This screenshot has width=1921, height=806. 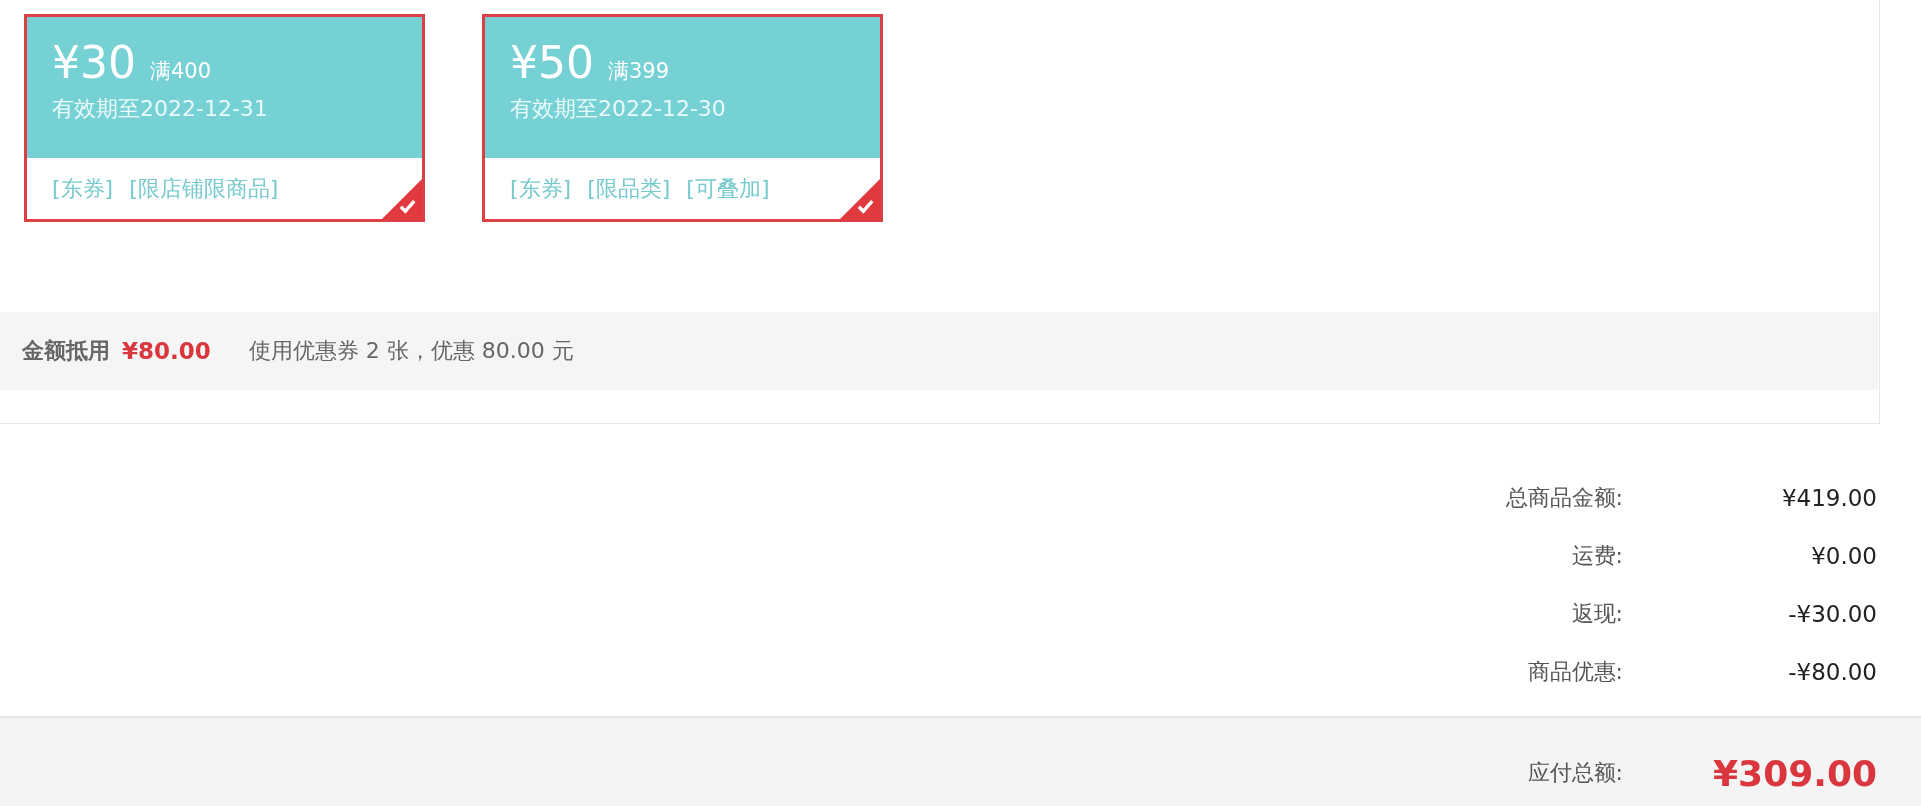 I want to click on deduction-note: 使用优惠券 2 张，优惠 80.00 元, so click(x=411, y=351).